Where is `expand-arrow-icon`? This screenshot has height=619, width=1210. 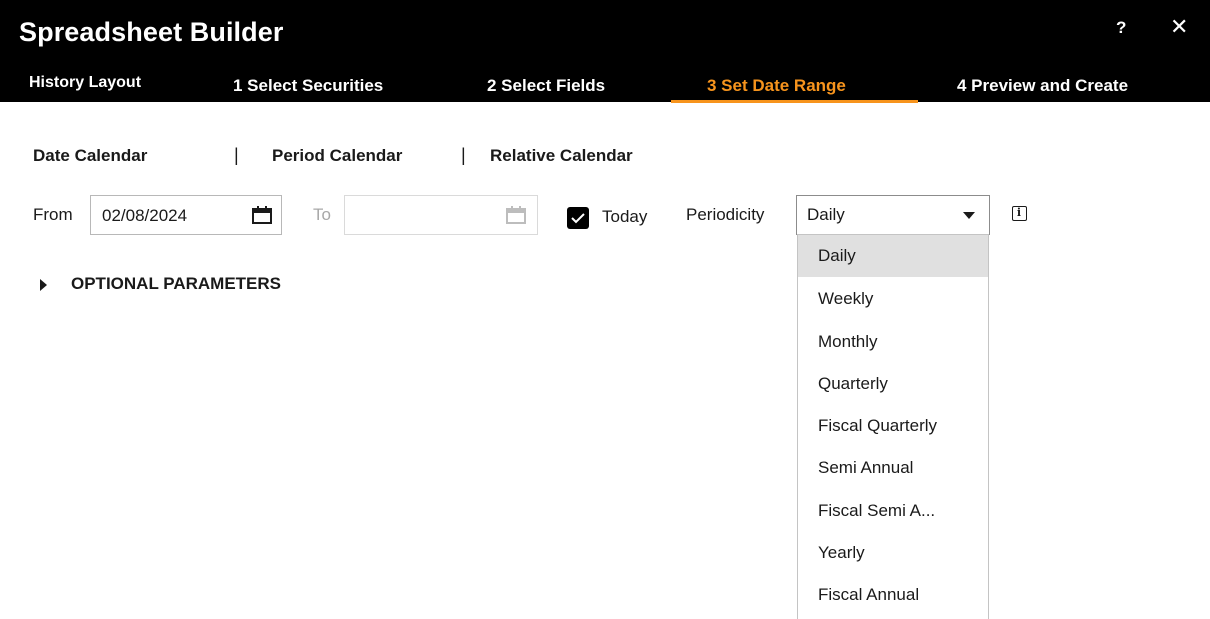
expand-arrow-icon is located at coordinates (43, 285).